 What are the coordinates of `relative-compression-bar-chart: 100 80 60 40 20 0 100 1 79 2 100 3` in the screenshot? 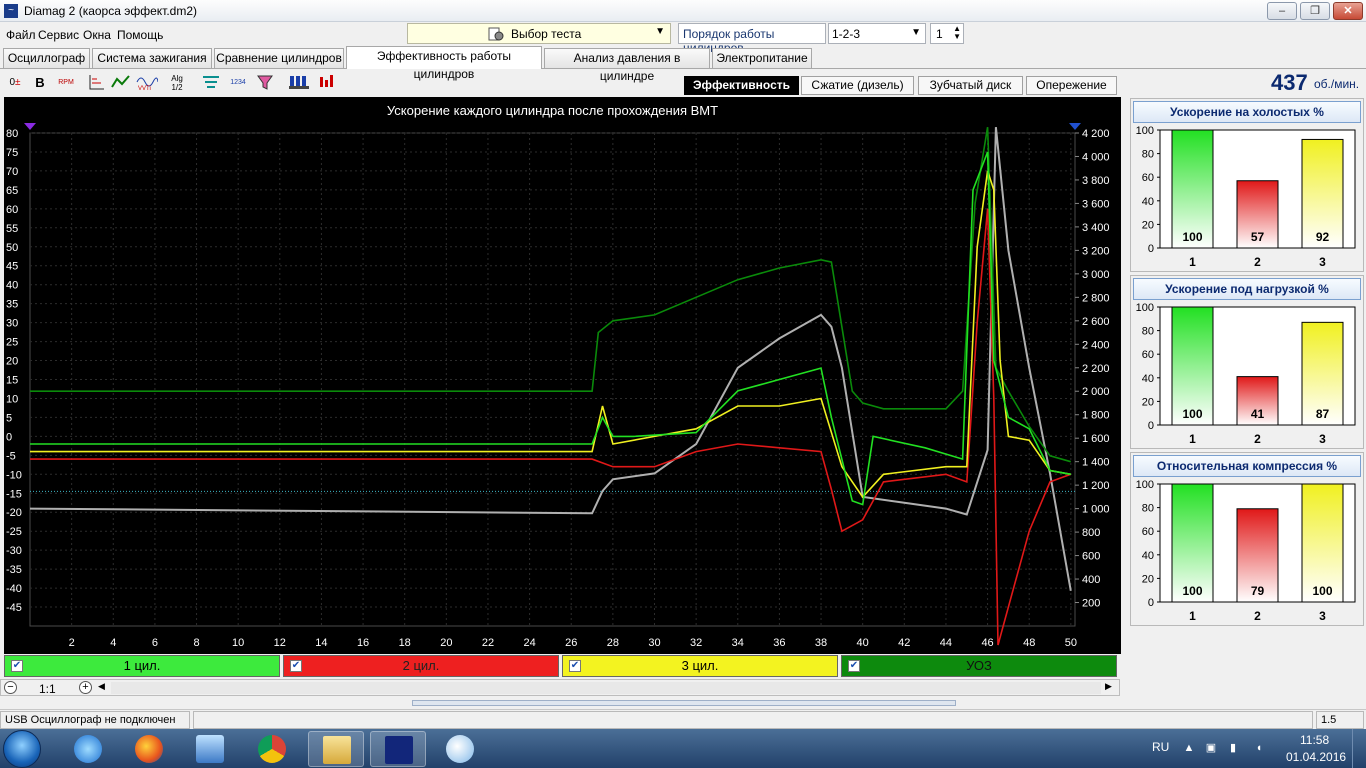 It's located at (1246, 551).